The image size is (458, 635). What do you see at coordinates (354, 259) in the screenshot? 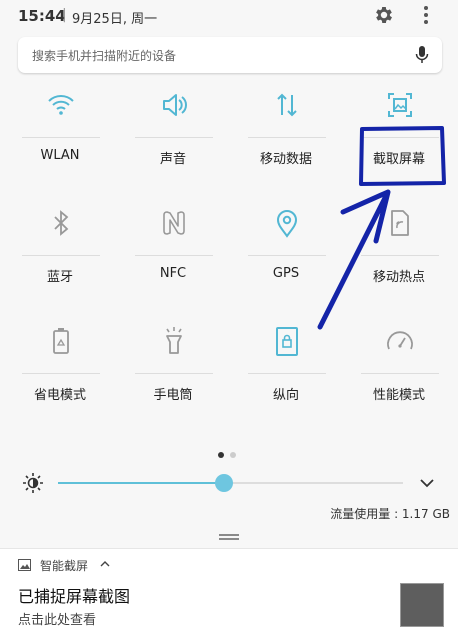
I see `annotation-arrow` at bounding box center [354, 259].